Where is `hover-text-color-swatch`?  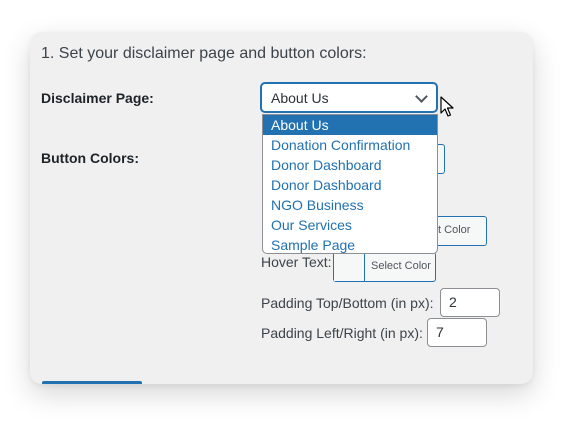 hover-text-color-swatch is located at coordinates (349, 267).